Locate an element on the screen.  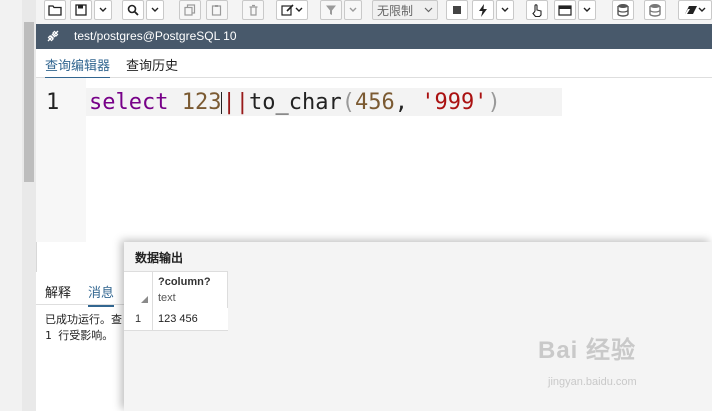
explain-dropdown-button is located at coordinates (587, 10).